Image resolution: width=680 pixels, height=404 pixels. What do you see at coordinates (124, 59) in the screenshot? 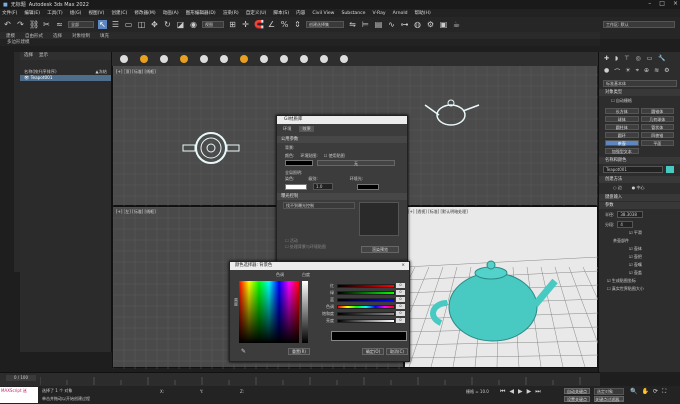
I see `box-icon` at bounding box center [124, 59].